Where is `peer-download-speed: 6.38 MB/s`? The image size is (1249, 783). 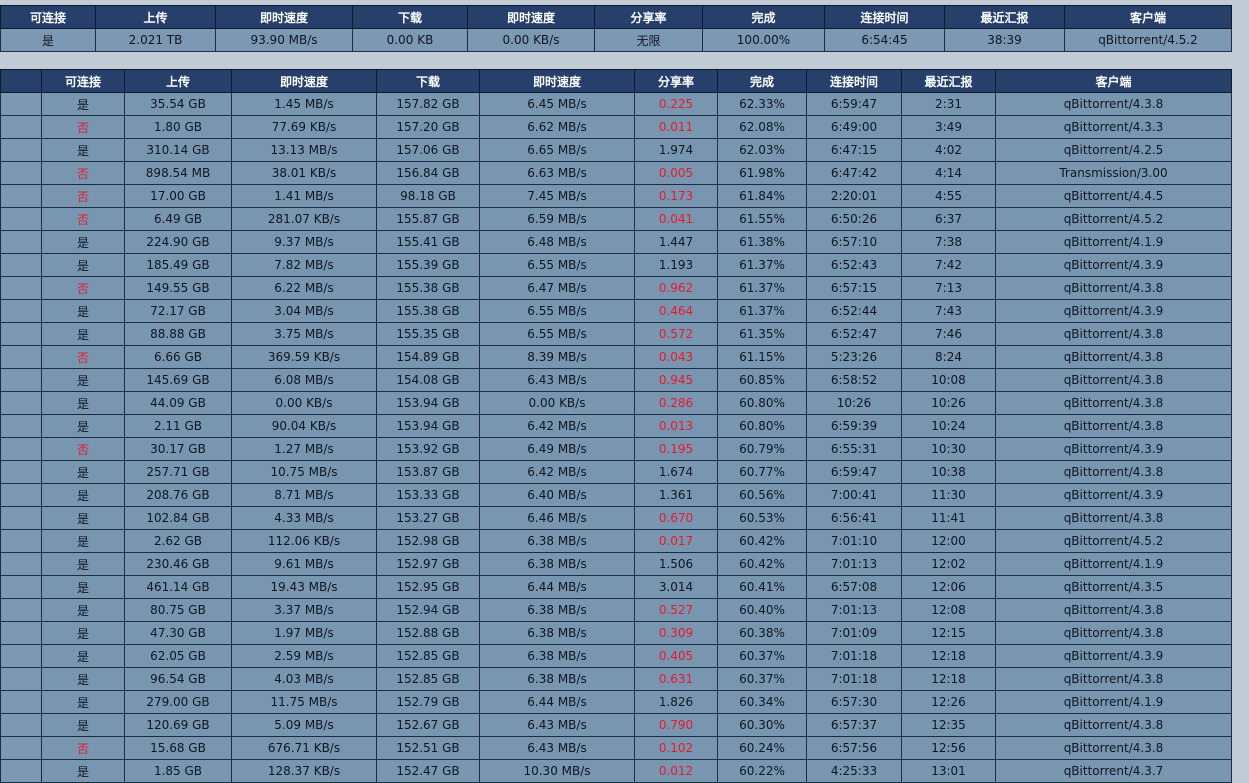 peer-download-speed: 6.38 MB/s is located at coordinates (557, 633).